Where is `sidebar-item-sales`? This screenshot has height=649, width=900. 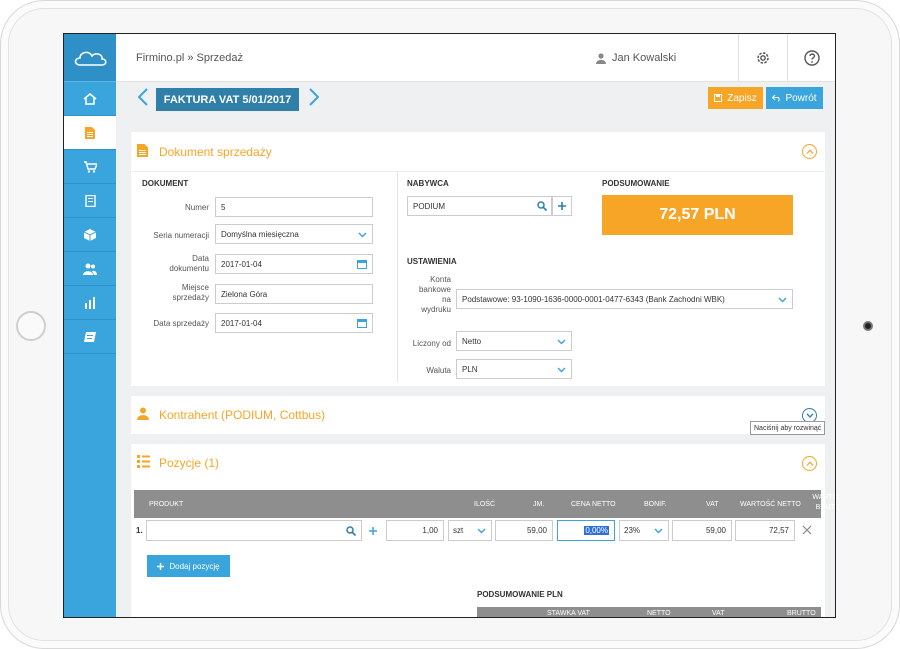 sidebar-item-sales is located at coordinates (90, 133).